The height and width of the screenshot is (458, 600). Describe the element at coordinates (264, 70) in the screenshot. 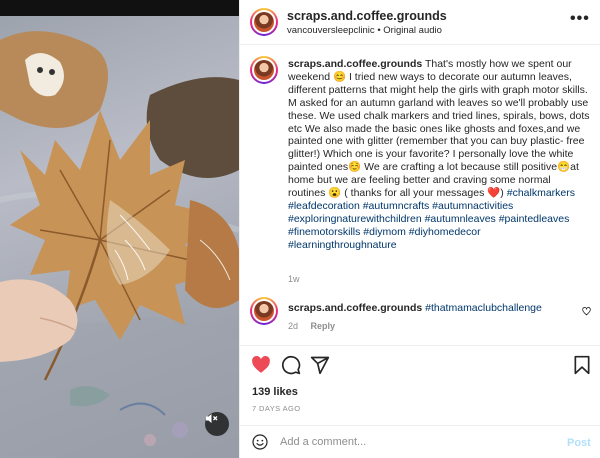

I see `caption-avatar` at that location.